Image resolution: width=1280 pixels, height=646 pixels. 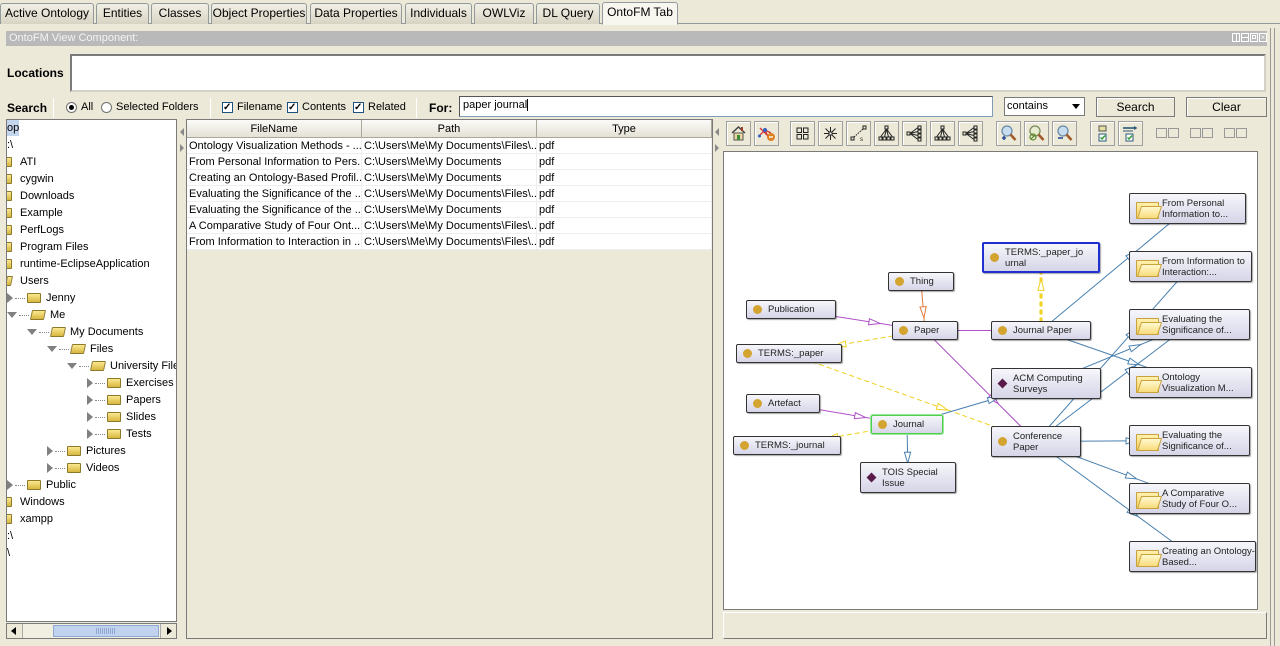 What do you see at coordinates (1130, 133) in the screenshot?
I see `select-related-button` at bounding box center [1130, 133].